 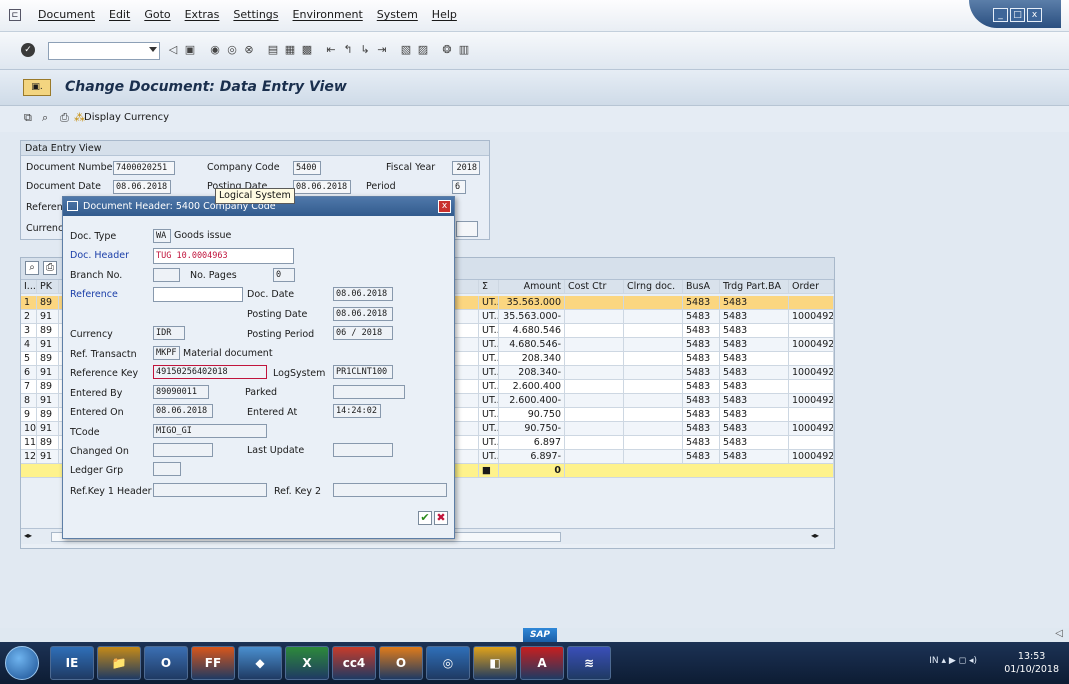 I want to click on print-icon: ⎙, so click(x=64, y=118).